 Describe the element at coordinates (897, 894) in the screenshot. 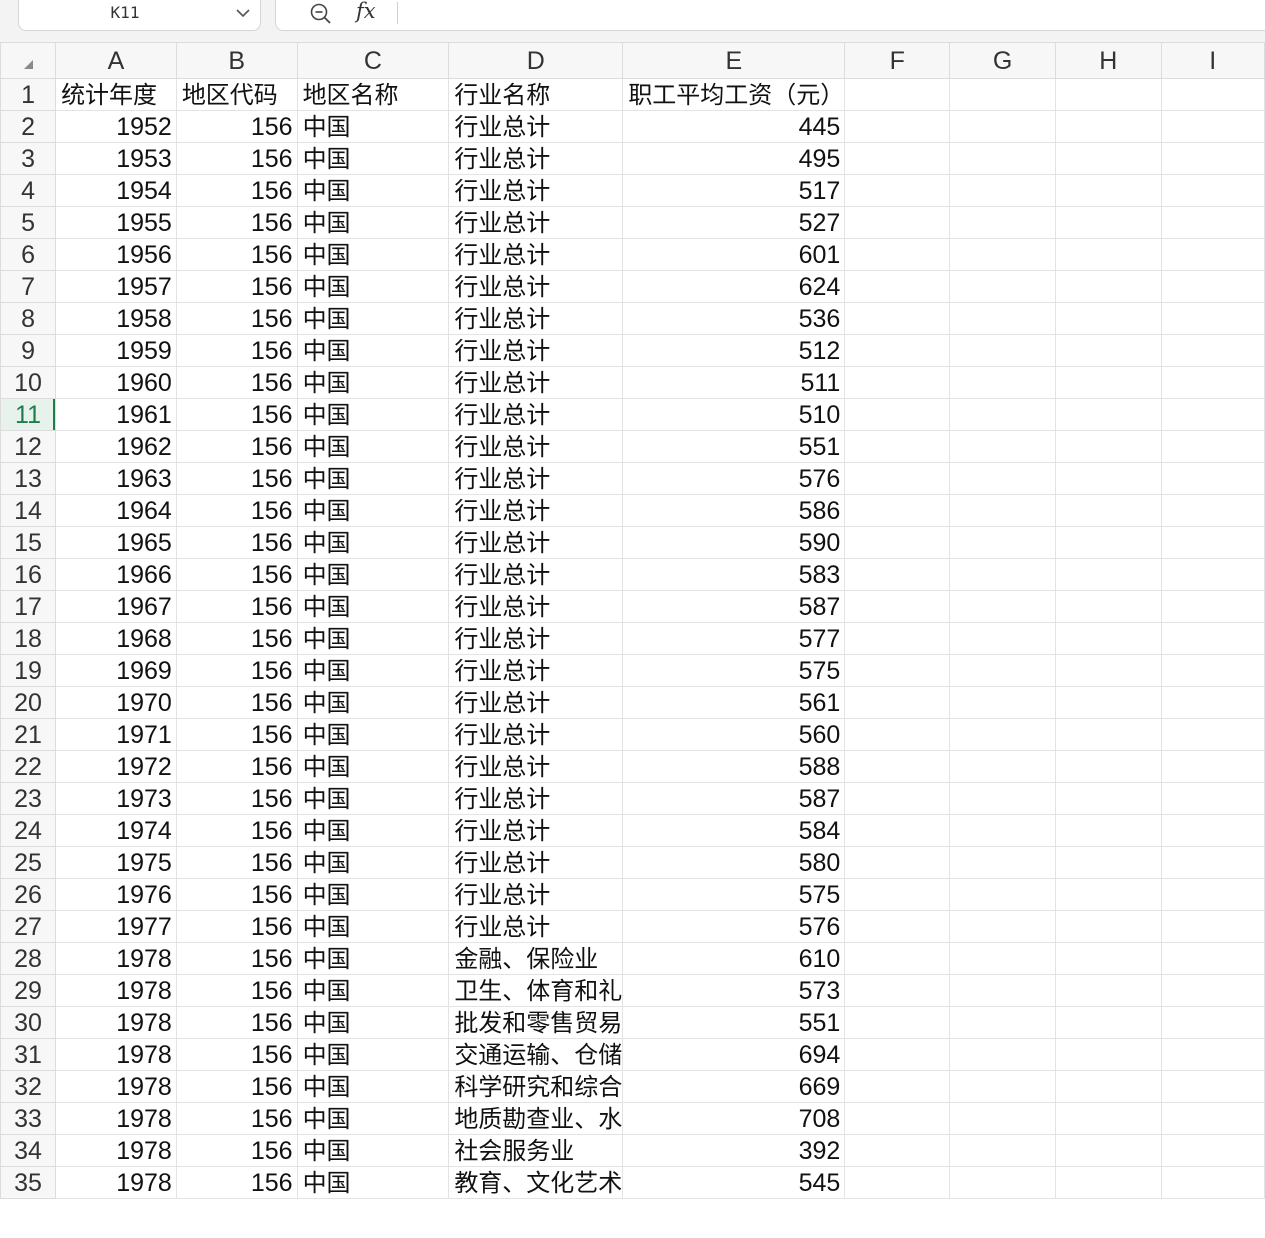

I see `cell-f26` at that location.